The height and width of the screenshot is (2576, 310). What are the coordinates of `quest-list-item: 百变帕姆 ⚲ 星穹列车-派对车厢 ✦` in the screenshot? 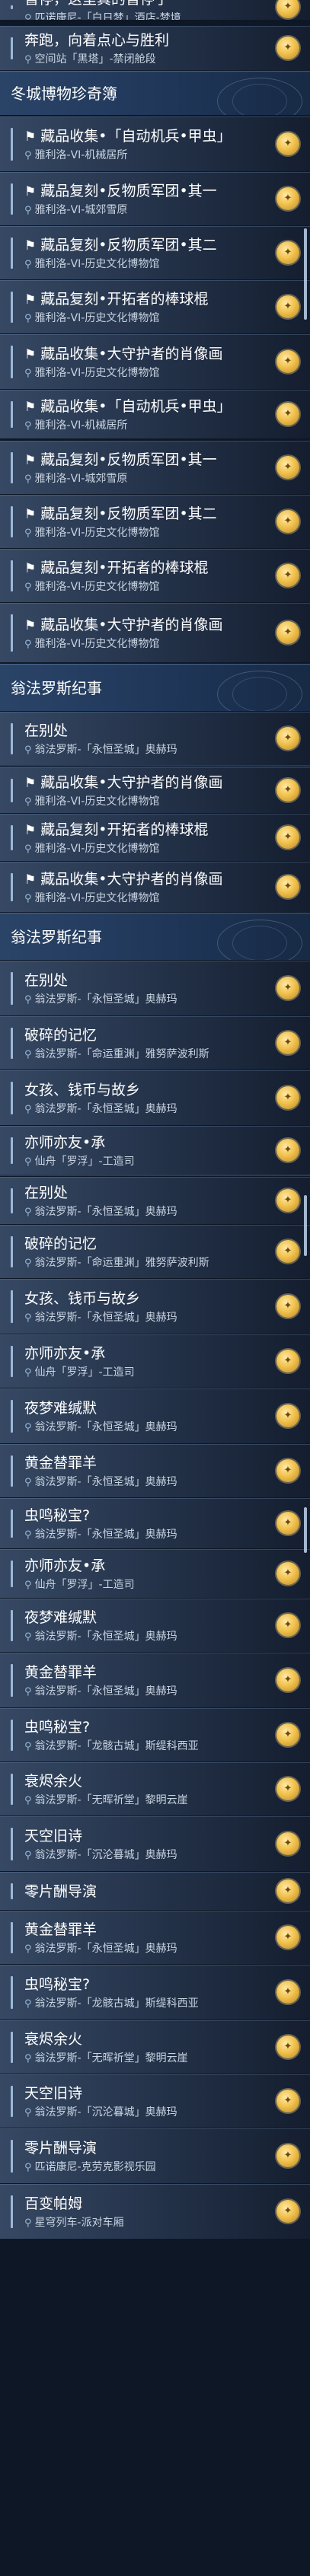 It's located at (155, 2211).